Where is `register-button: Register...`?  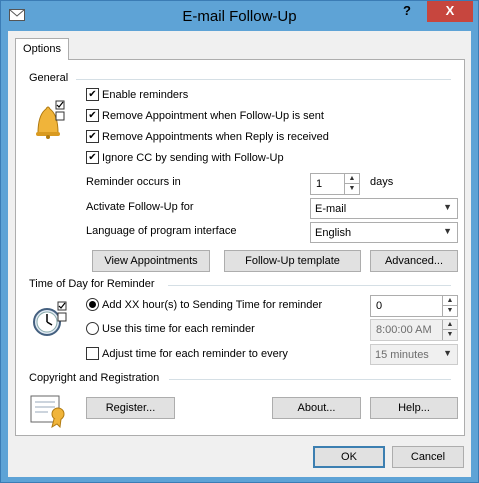
register-button: Register... is located at coordinates (130, 408).